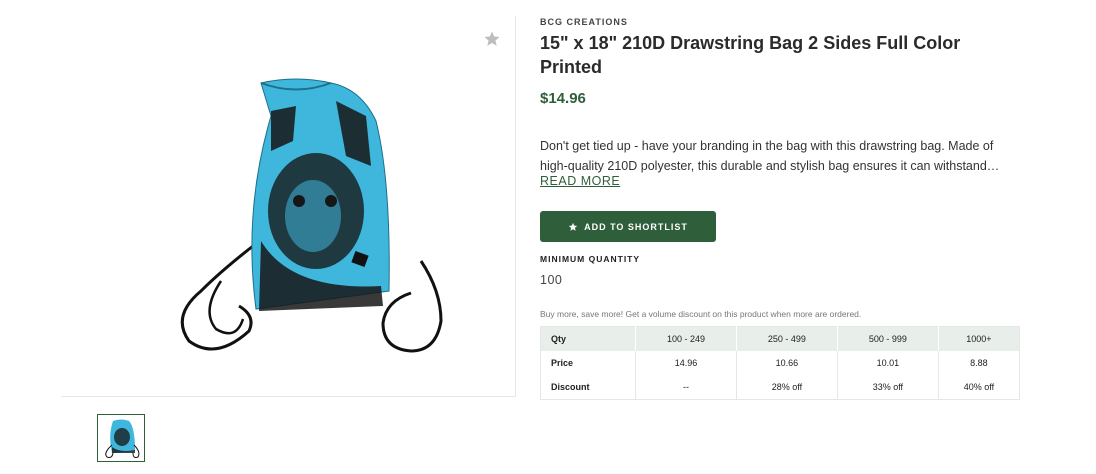 The width and height of the screenshot is (1096, 474). Describe the element at coordinates (588, 338) in the screenshot. I see `row-label-qty: Qty` at that location.